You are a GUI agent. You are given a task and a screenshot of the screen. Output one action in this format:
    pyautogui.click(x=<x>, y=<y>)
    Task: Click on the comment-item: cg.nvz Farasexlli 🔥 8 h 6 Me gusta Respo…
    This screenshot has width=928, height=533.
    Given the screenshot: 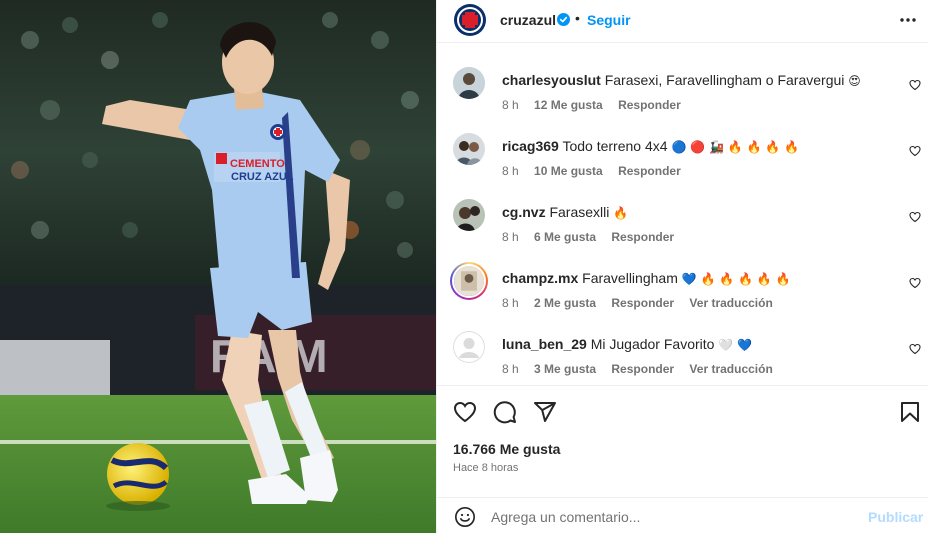 What is the action you would take?
    pyautogui.click(x=682, y=214)
    